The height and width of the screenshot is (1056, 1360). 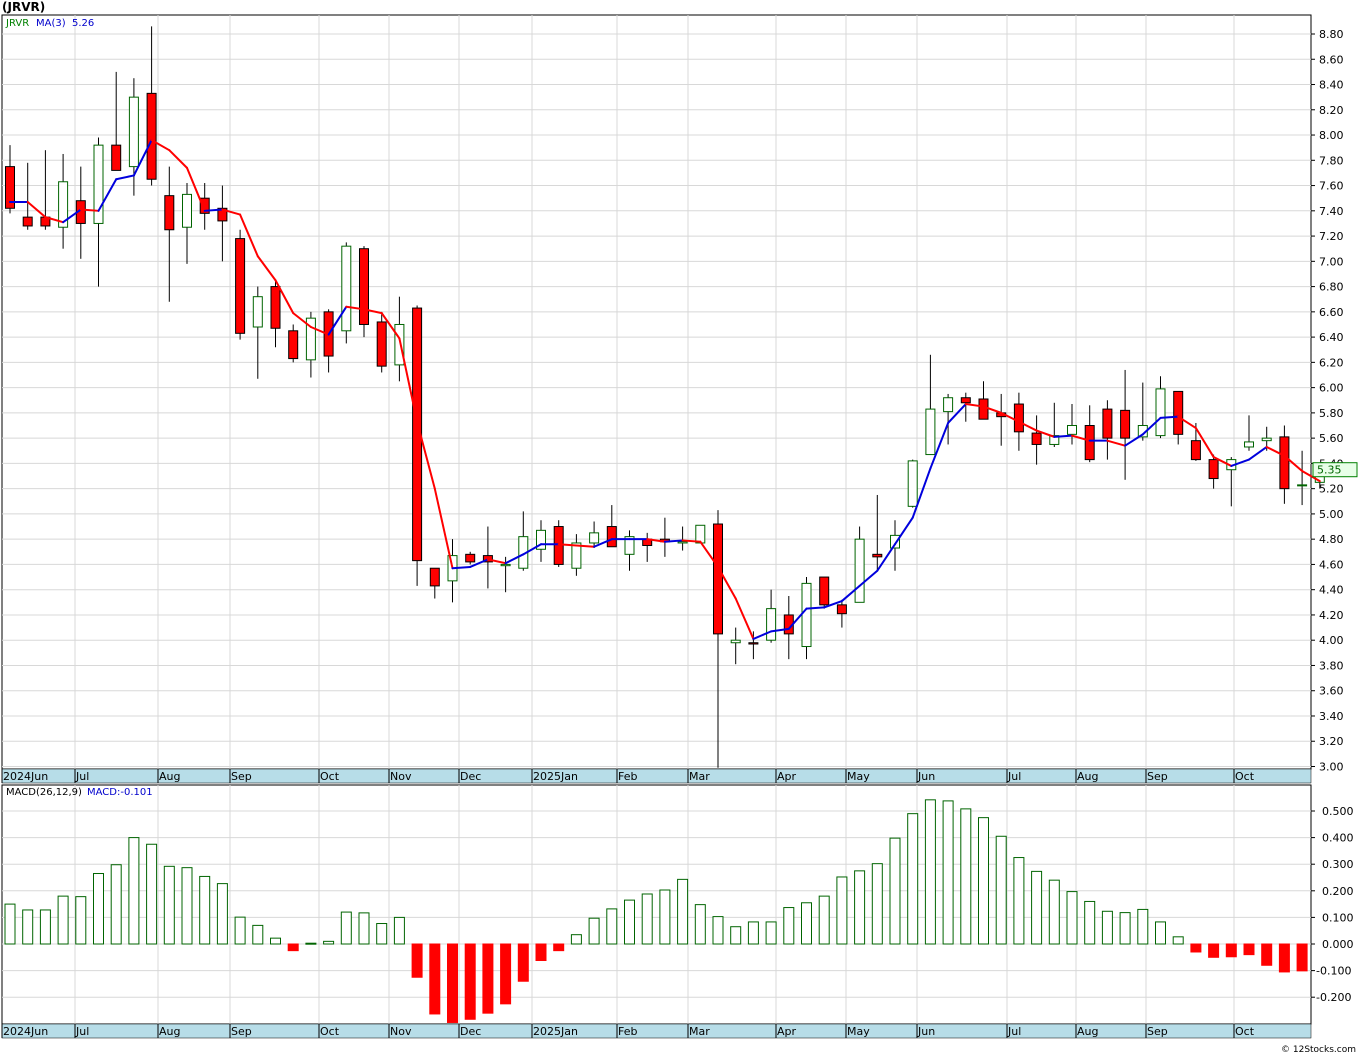 I want to click on last-price-label: 5.35, so click(x=1329, y=470).